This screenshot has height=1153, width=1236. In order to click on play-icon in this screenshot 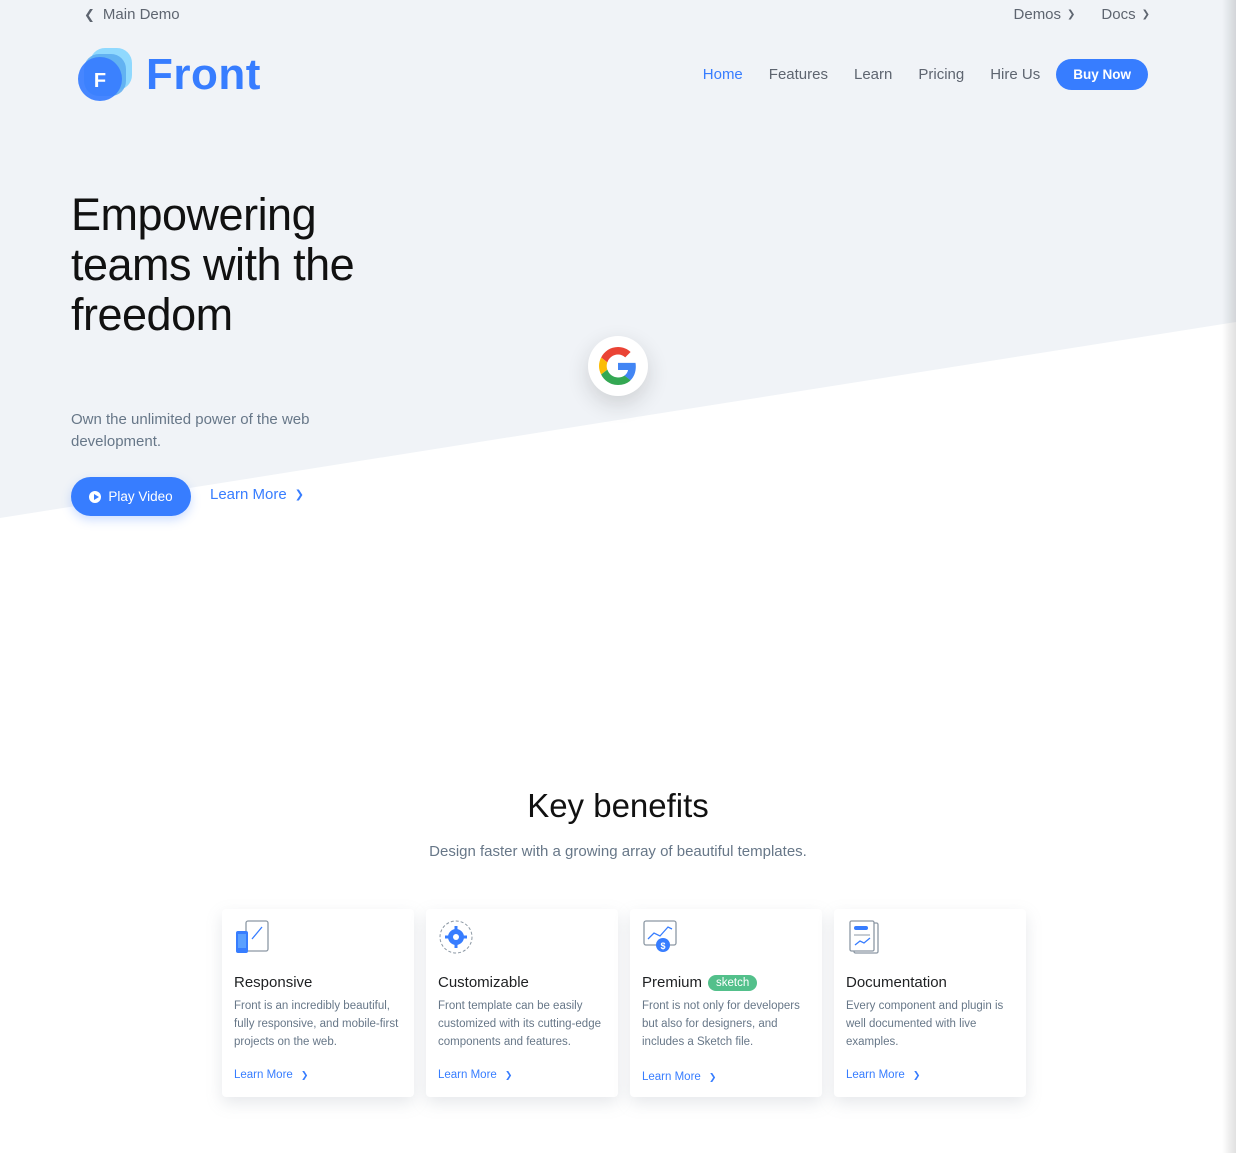, I will do `click(95, 496)`.